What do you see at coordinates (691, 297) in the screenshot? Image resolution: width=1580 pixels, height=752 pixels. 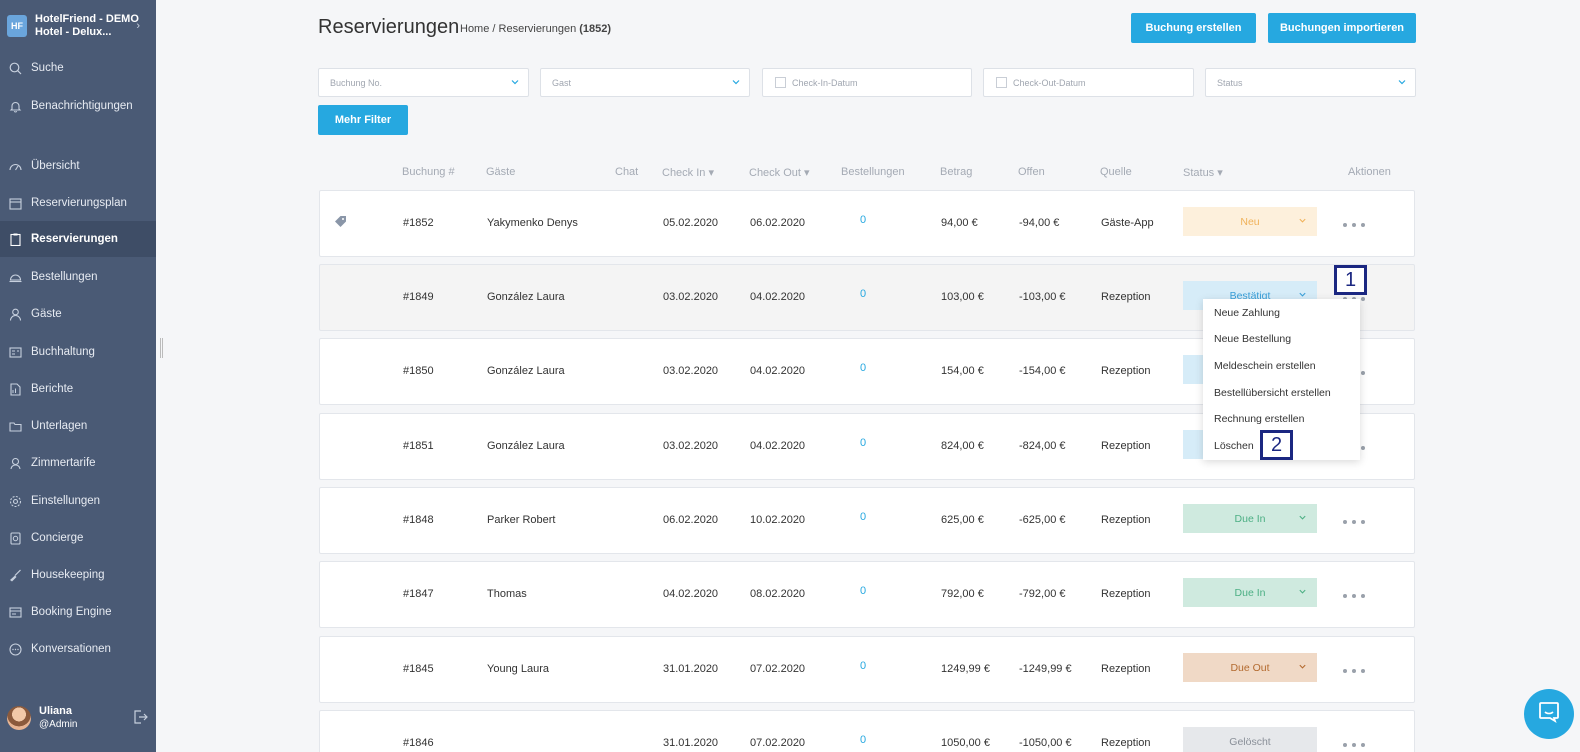 I see `check-in-date: 03.02.2020` at bounding box center [691, 297].